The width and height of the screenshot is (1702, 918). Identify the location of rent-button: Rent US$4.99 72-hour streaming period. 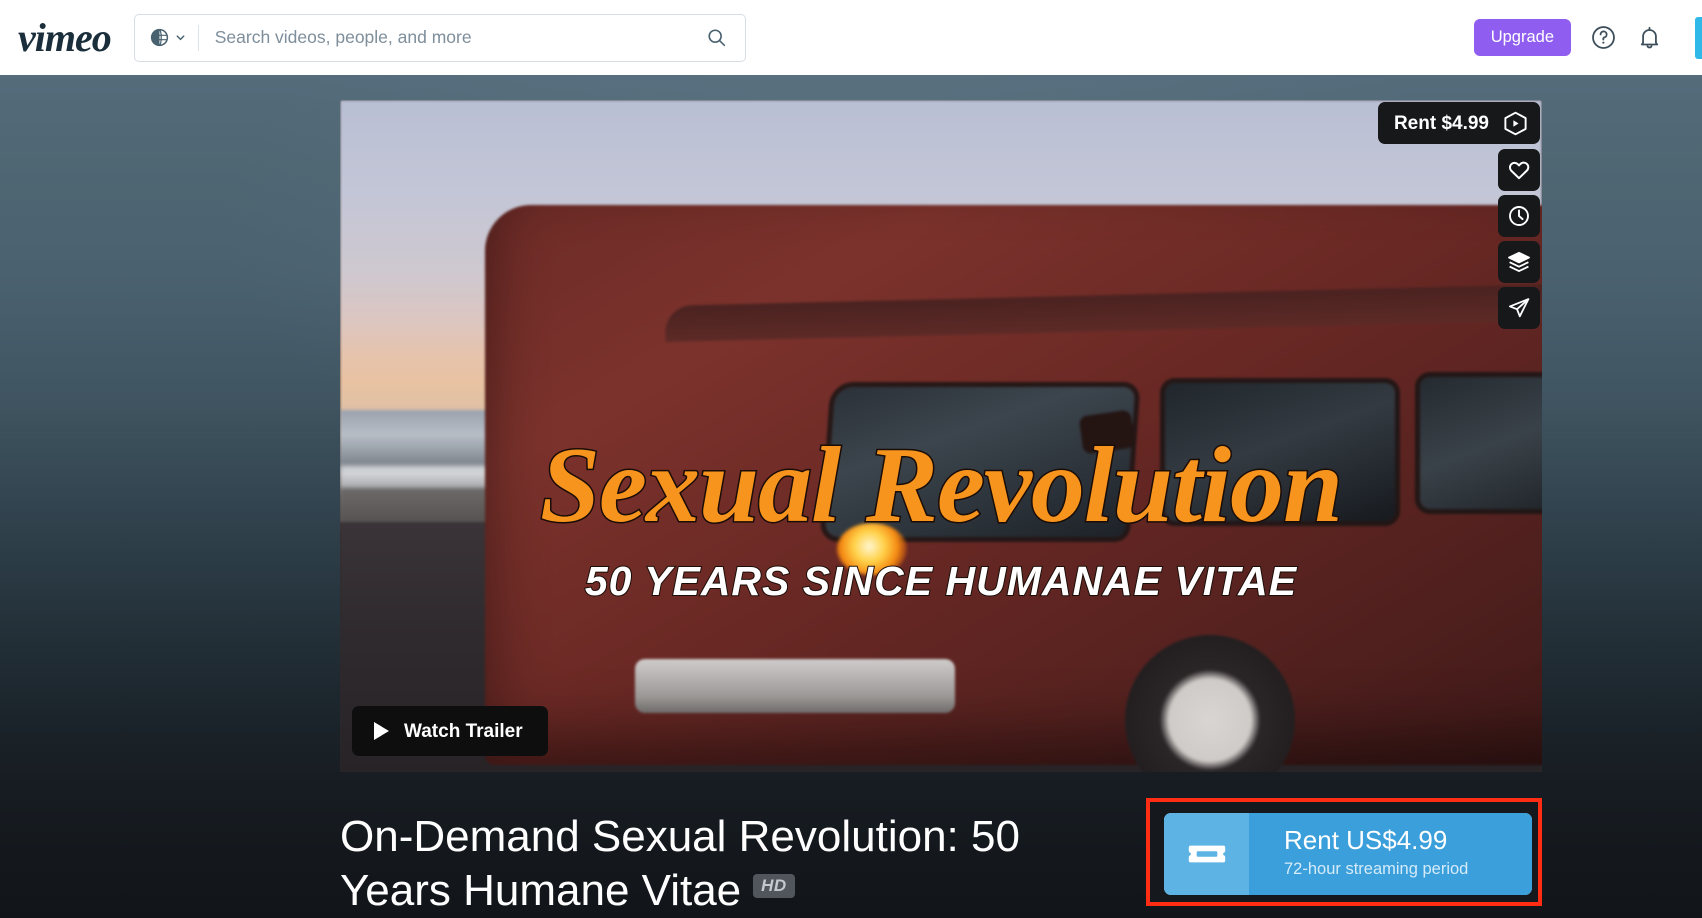
(1348, 854).